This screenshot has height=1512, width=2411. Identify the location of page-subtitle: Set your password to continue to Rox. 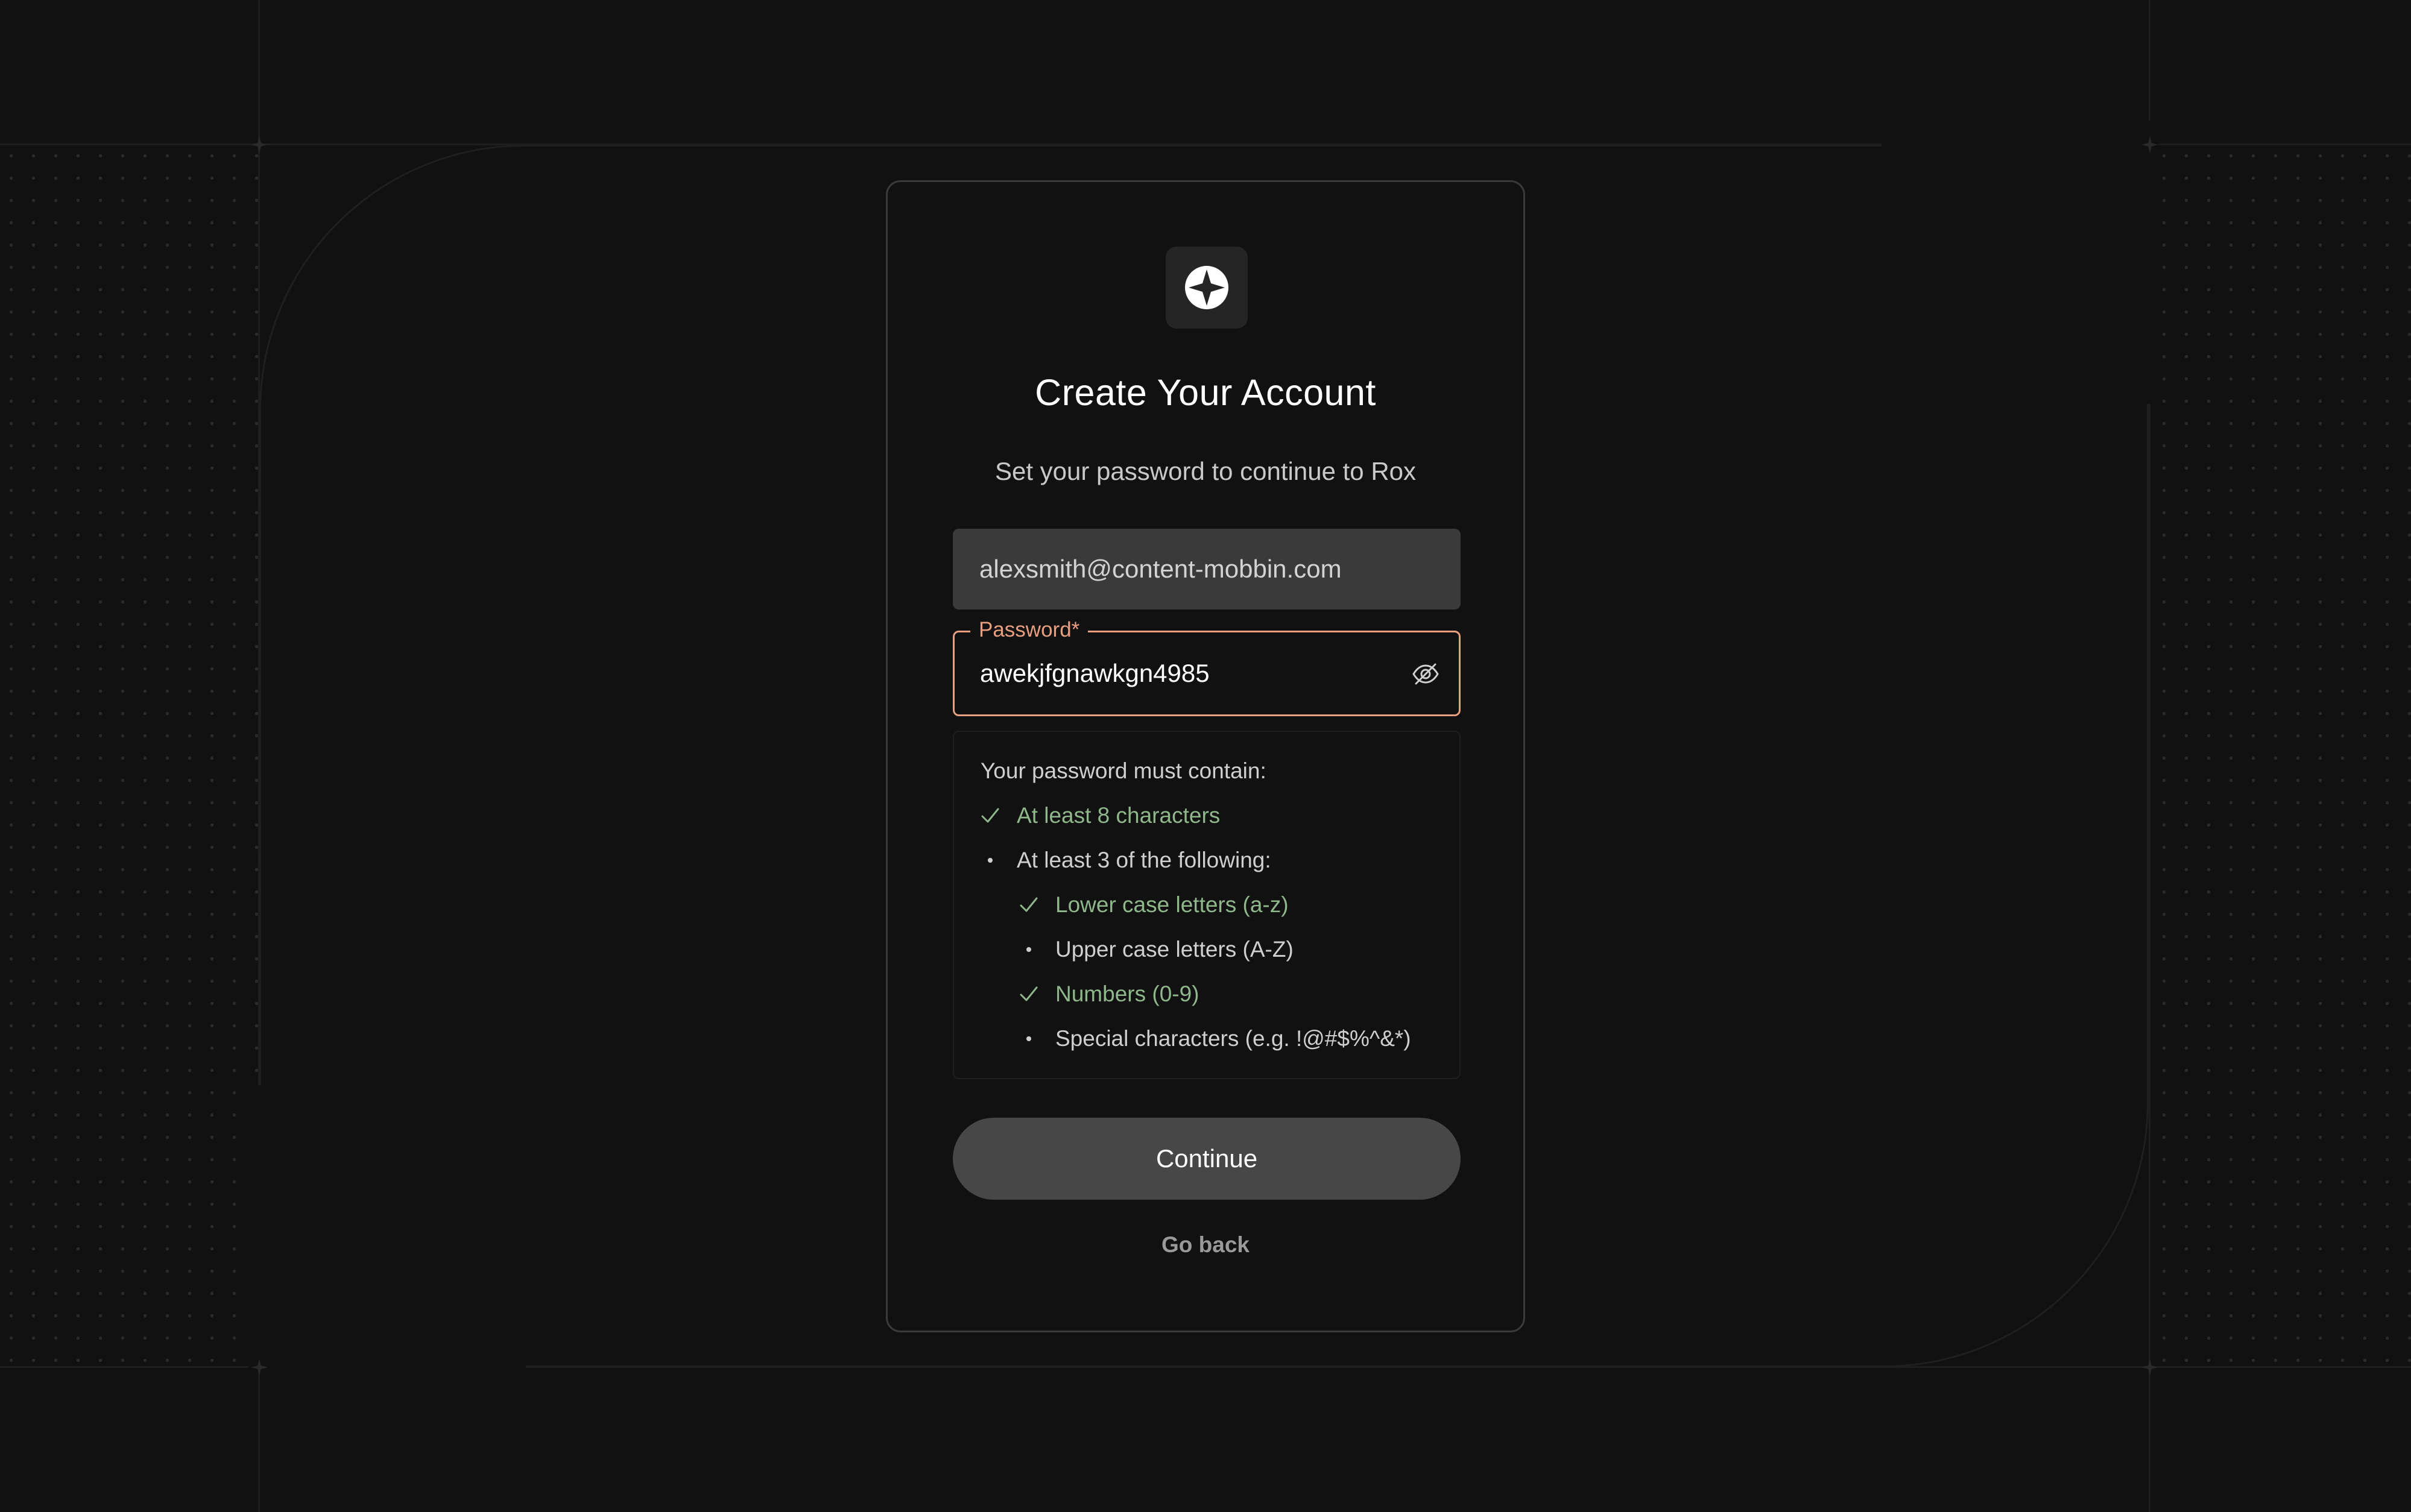
(1205, 471).